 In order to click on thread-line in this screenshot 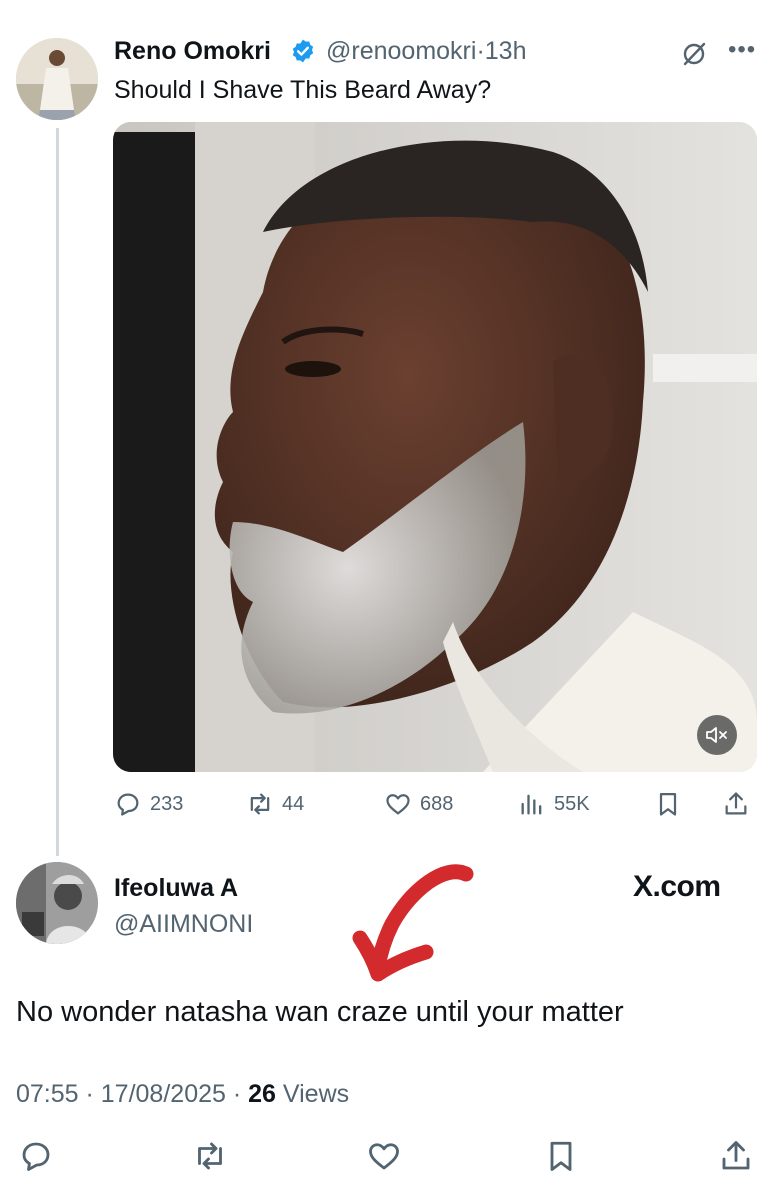, I will do `click(57, 492)`.